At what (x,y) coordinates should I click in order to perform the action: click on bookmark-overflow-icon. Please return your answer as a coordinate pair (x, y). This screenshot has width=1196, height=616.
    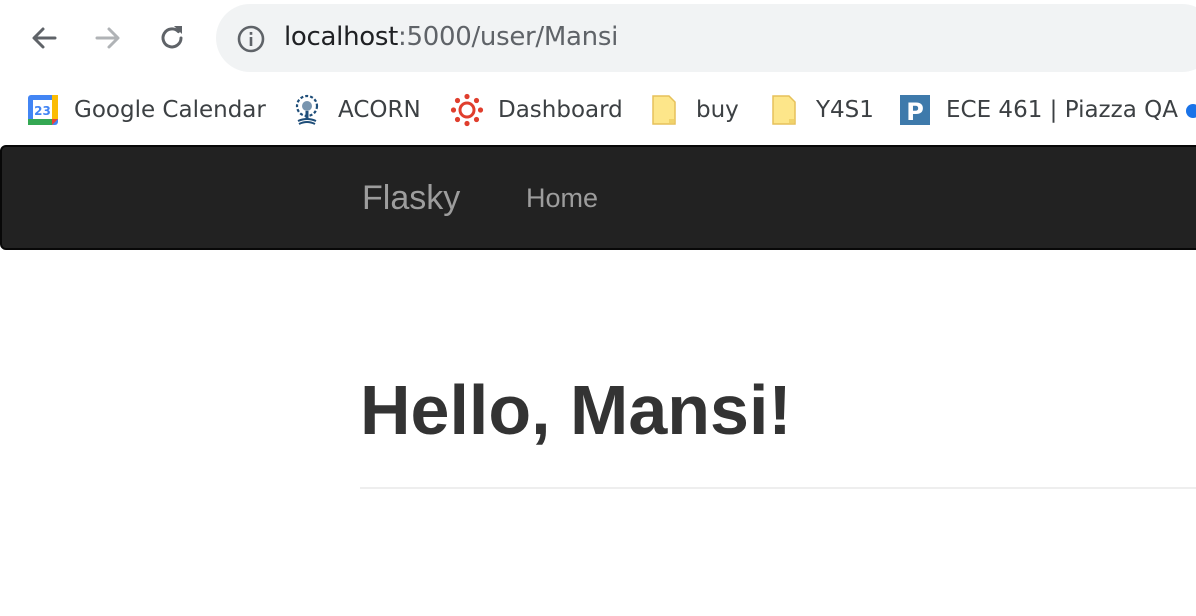
    Looking at the image, I should click on (1191, 111).